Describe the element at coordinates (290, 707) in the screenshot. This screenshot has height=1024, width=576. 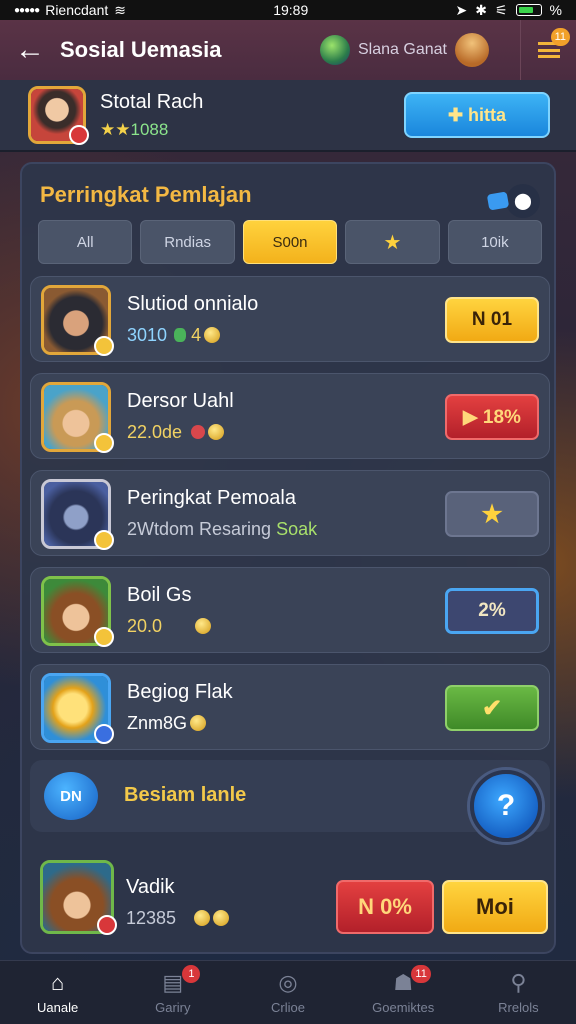
I see `list-item: Begiog Flak Znm8G ✔` at that location.